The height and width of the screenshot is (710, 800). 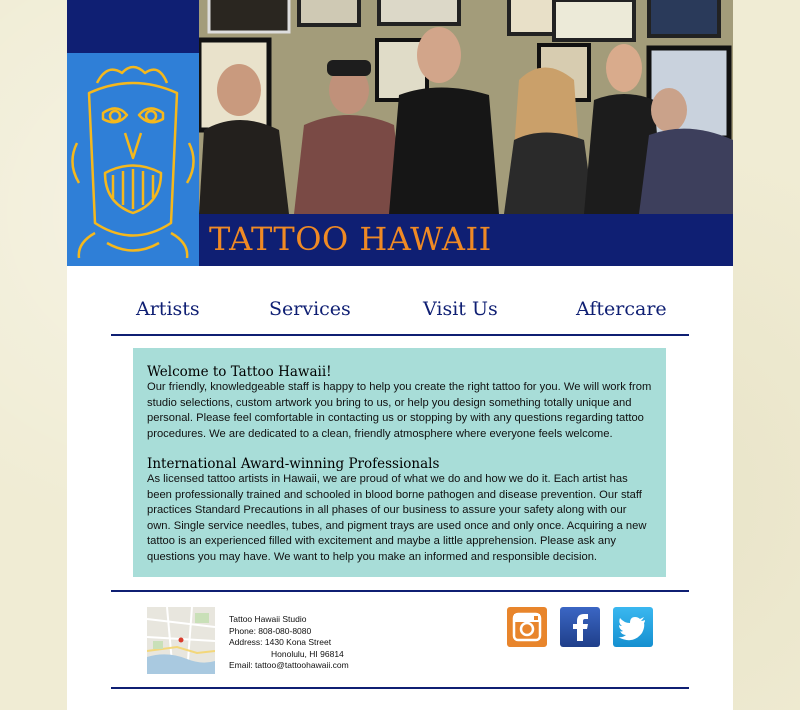 I want to click on studio-name: Tattoo Hawaii Studio, so click(x=268, y=619).